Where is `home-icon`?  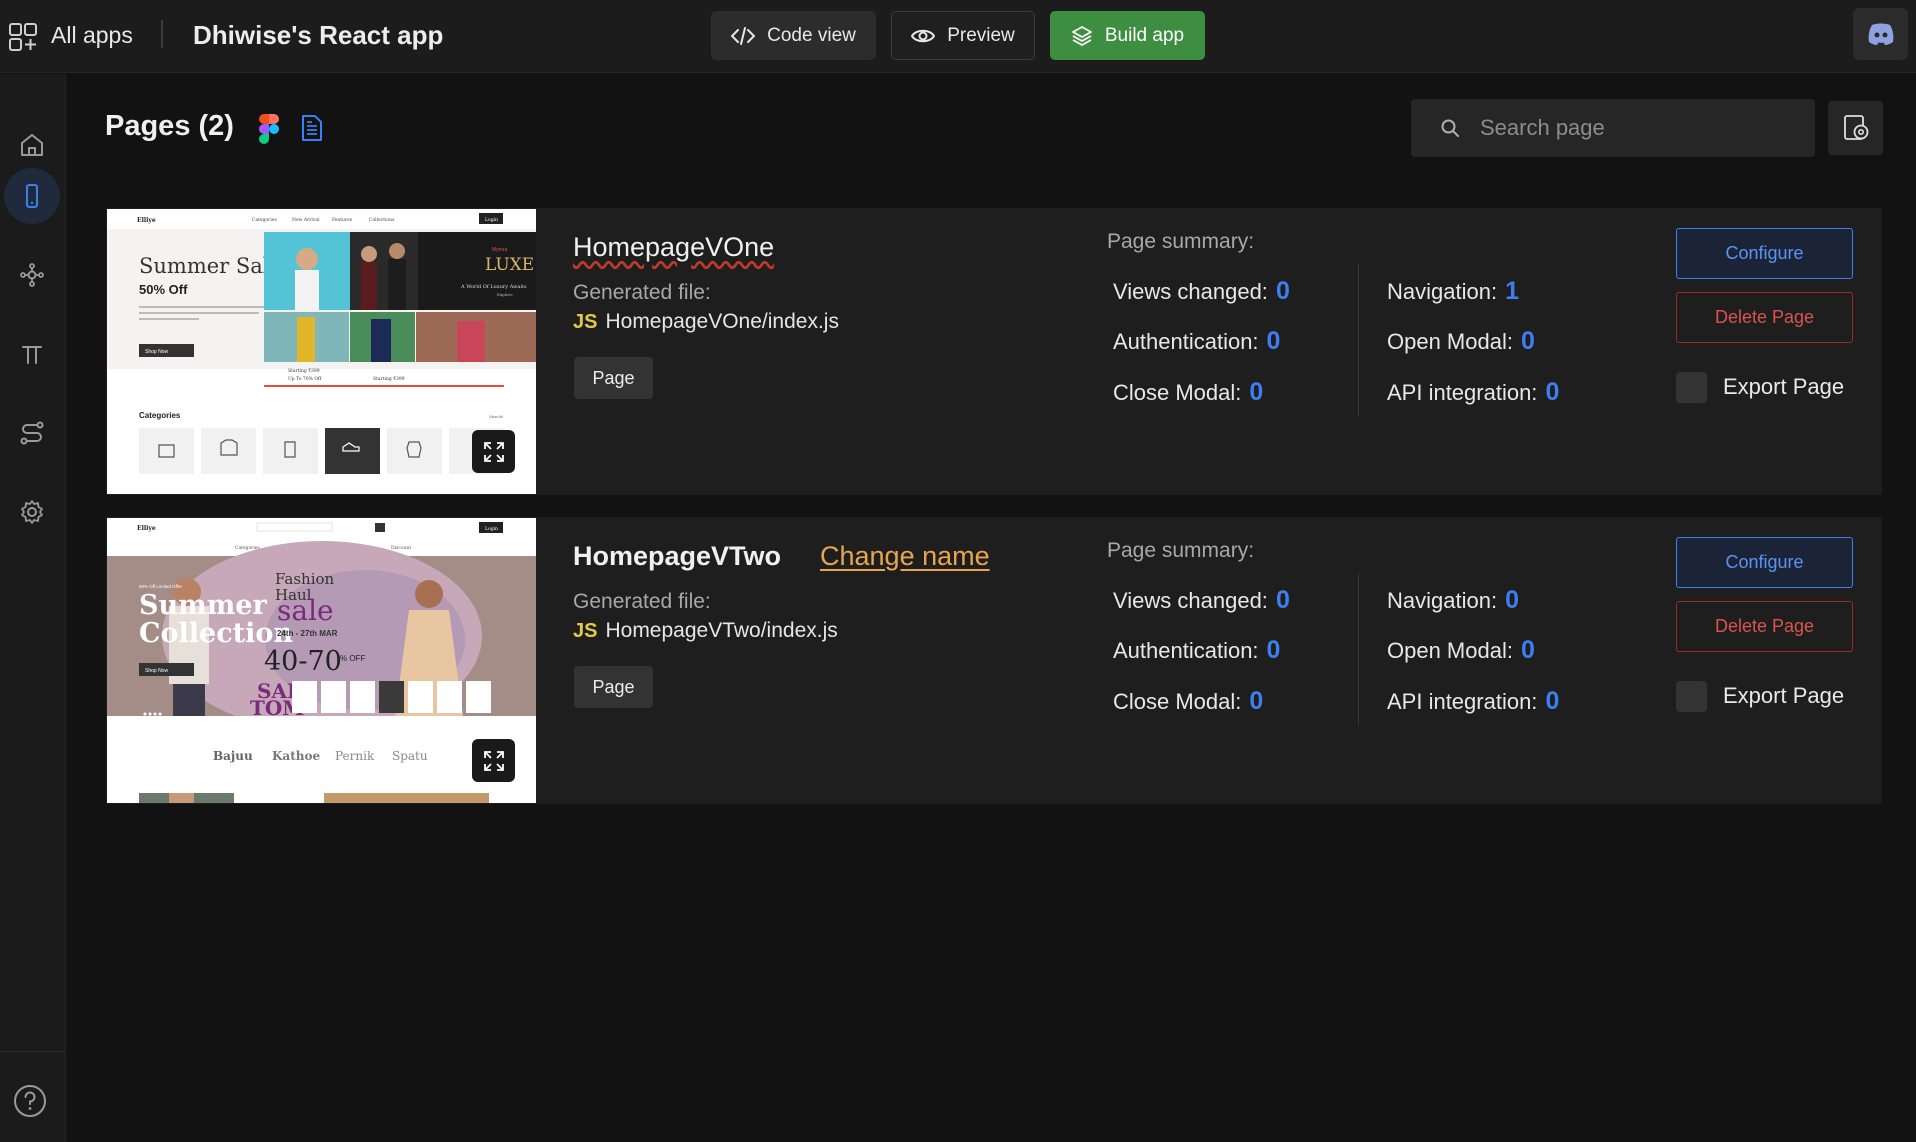
home-icon is located at coordinates (32, 145).